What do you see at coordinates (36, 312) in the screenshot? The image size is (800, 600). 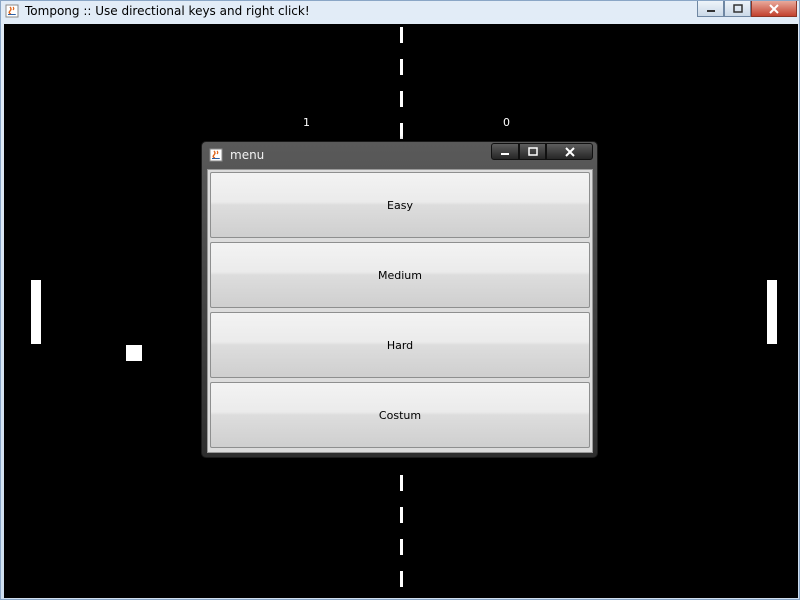 I see `left-paddle` at bounding box center [36, 312].